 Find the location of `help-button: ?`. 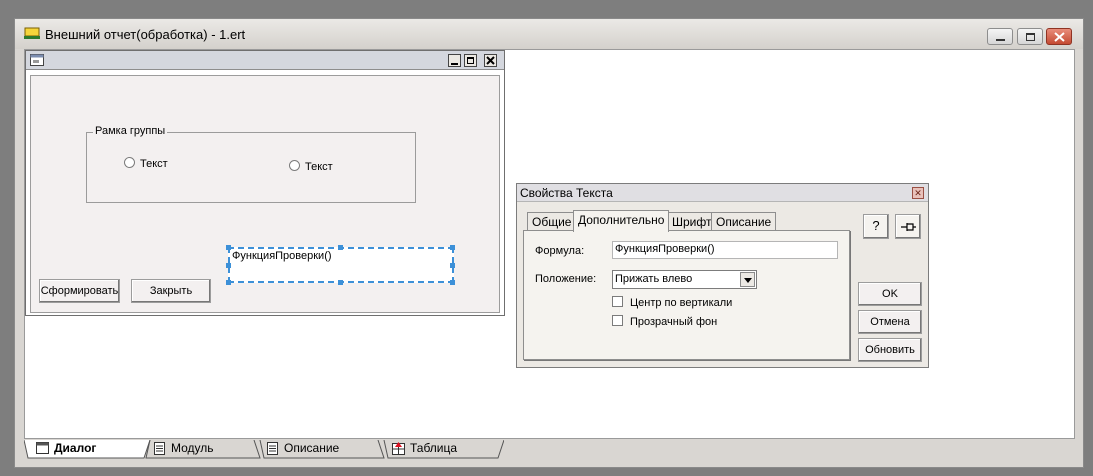

help-button: ? is located at coordinates (876, 226).